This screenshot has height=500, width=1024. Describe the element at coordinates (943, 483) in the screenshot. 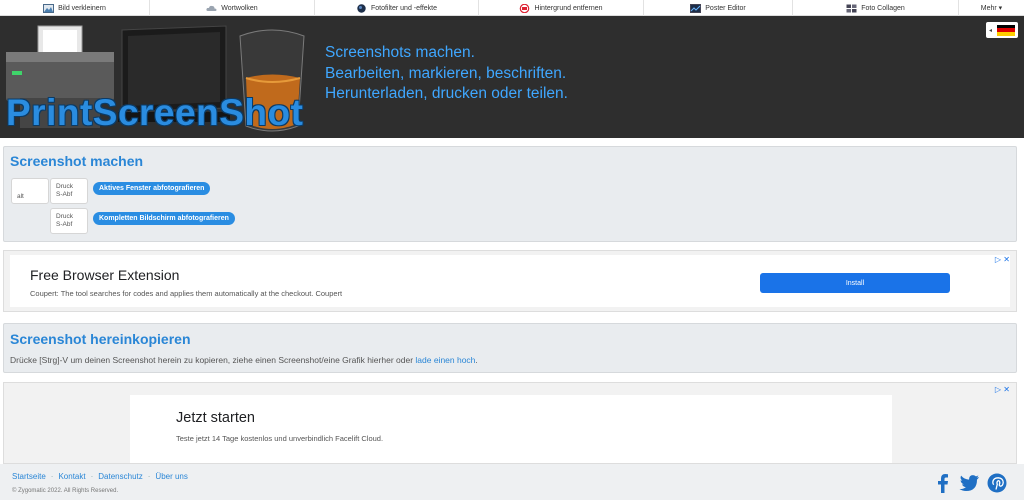

I see `facebook-icon` at that location.